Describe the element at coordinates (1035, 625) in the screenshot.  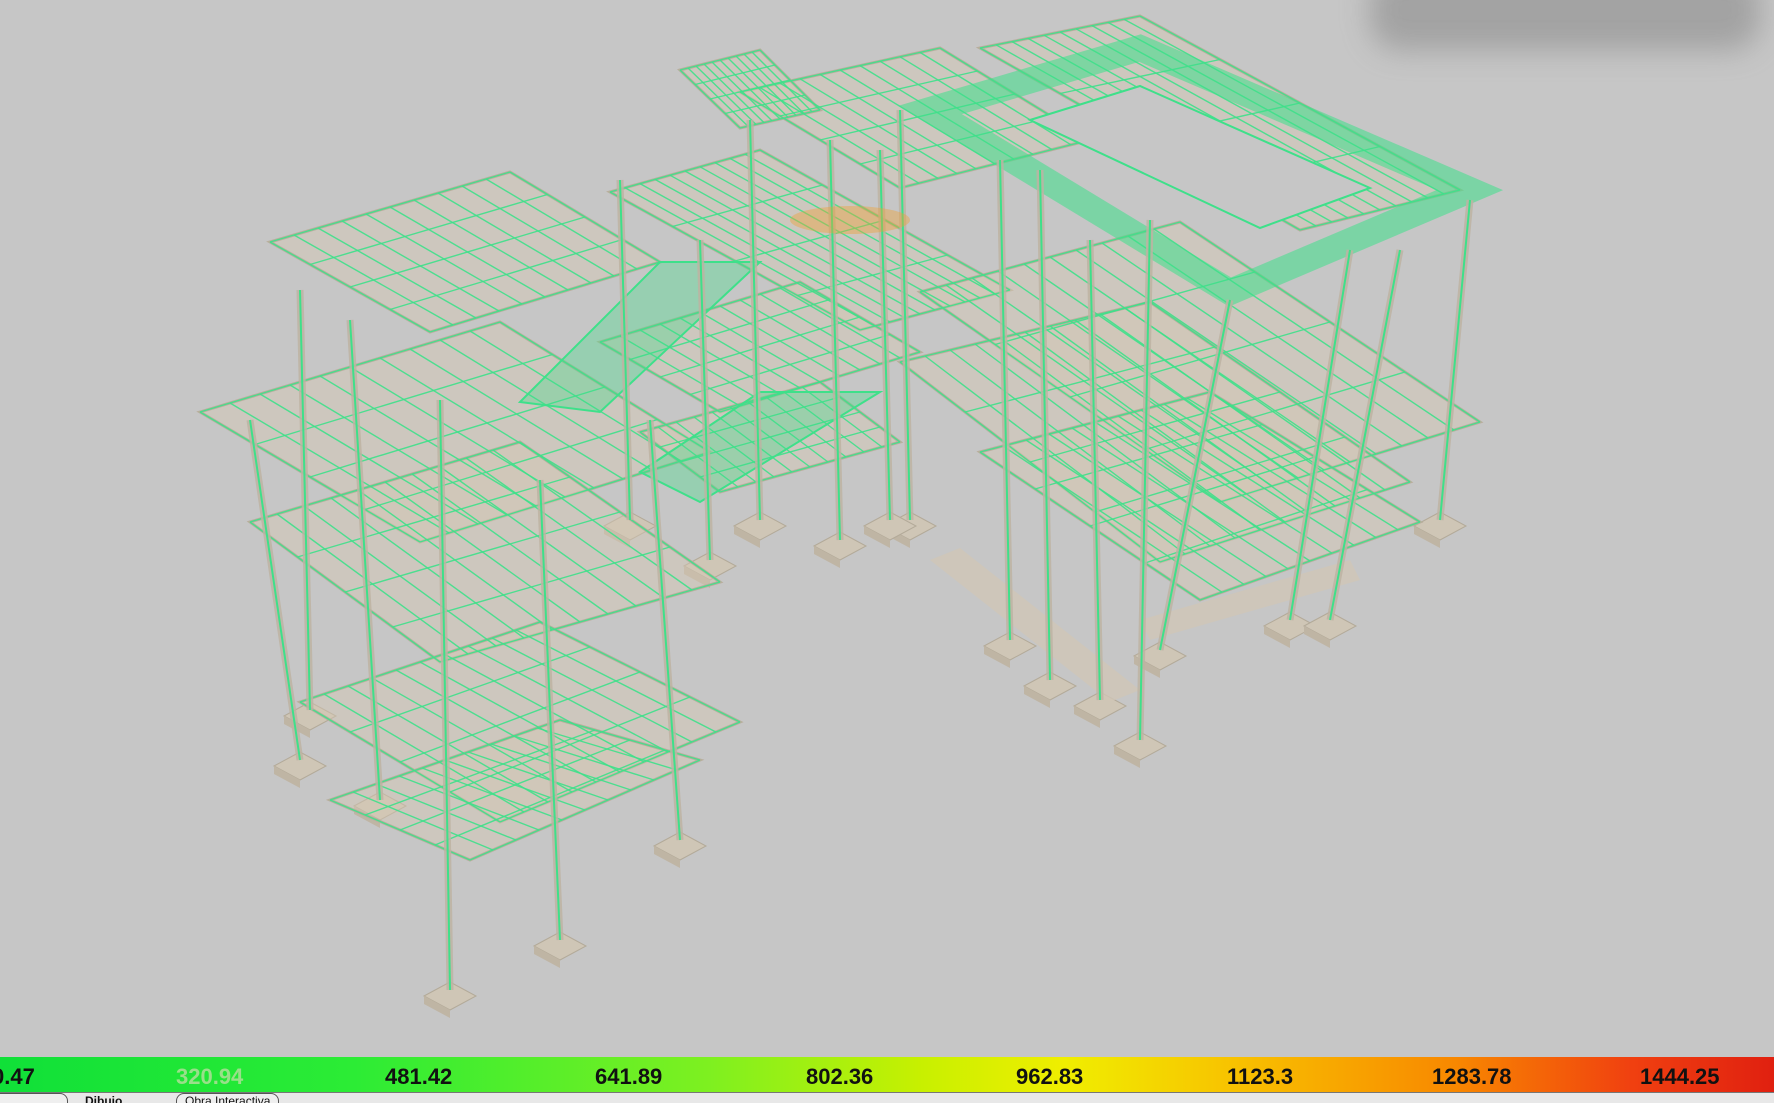
I see `ground-beam` at that location.